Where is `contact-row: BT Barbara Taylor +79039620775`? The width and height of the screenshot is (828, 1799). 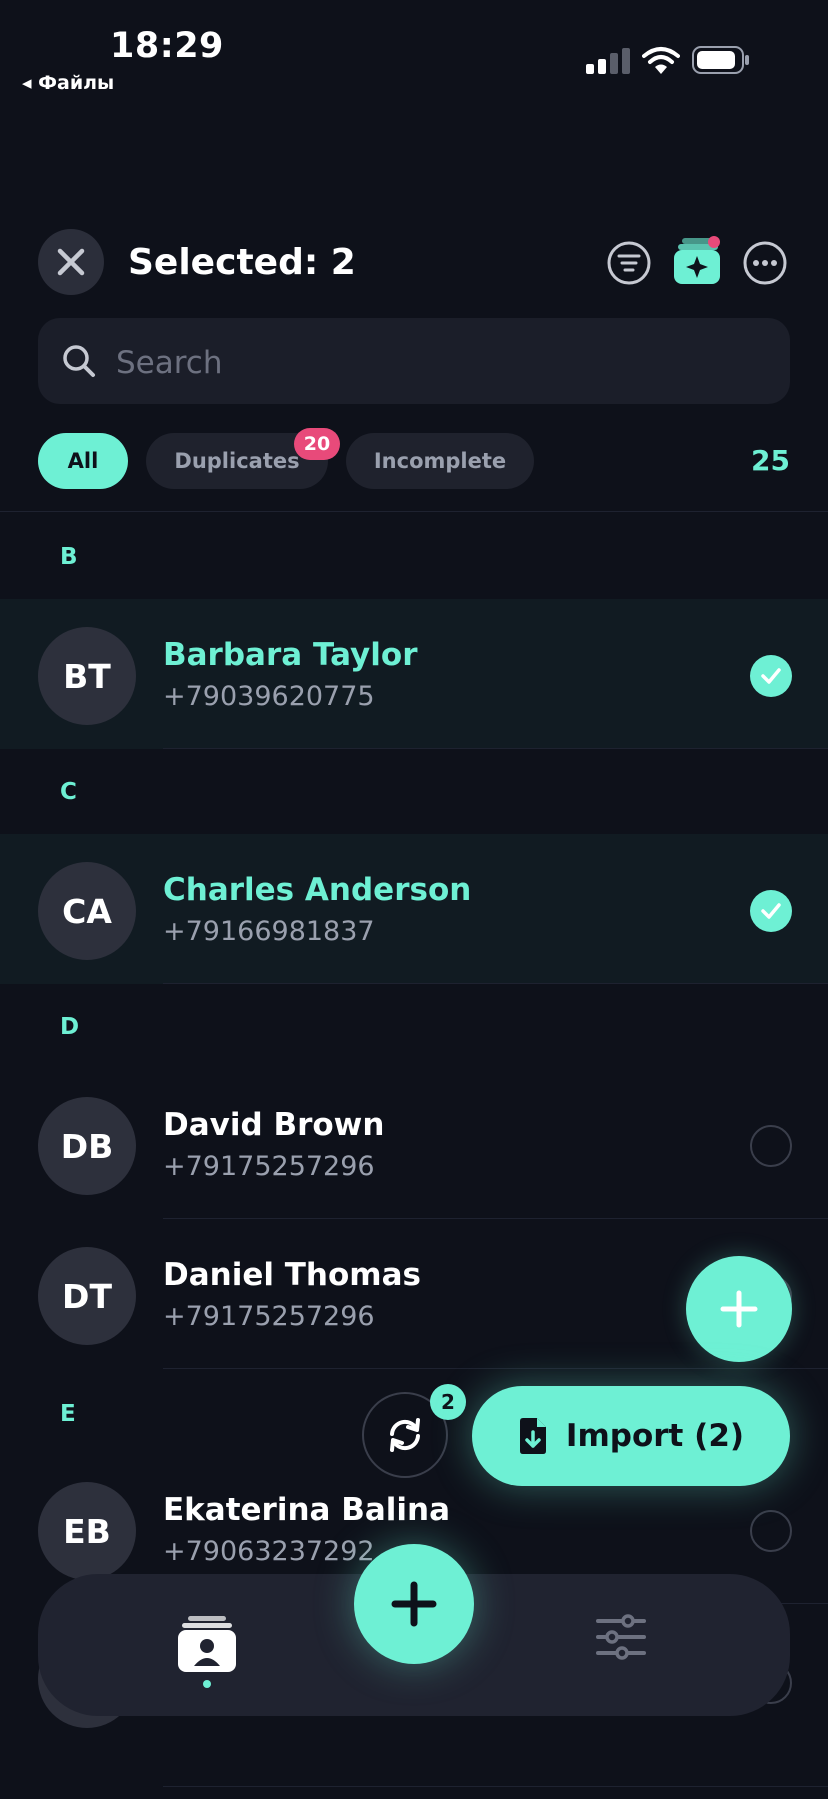
contact-row: BT Barbara Taylor +79039620775 is located at coordinates (414, 674).